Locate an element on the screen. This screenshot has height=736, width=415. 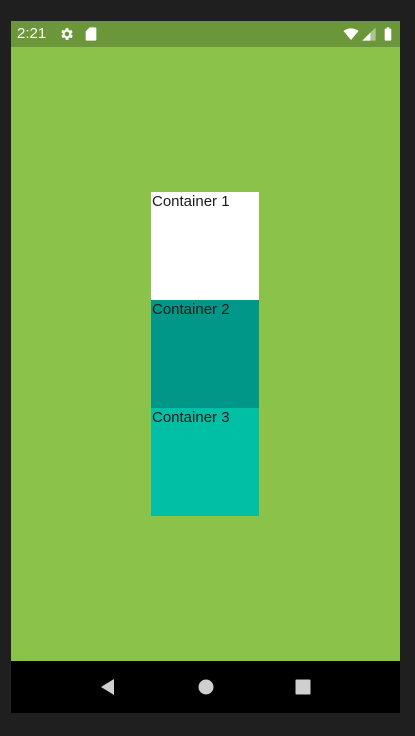
recents-icon is located at coordinates (303, 687).